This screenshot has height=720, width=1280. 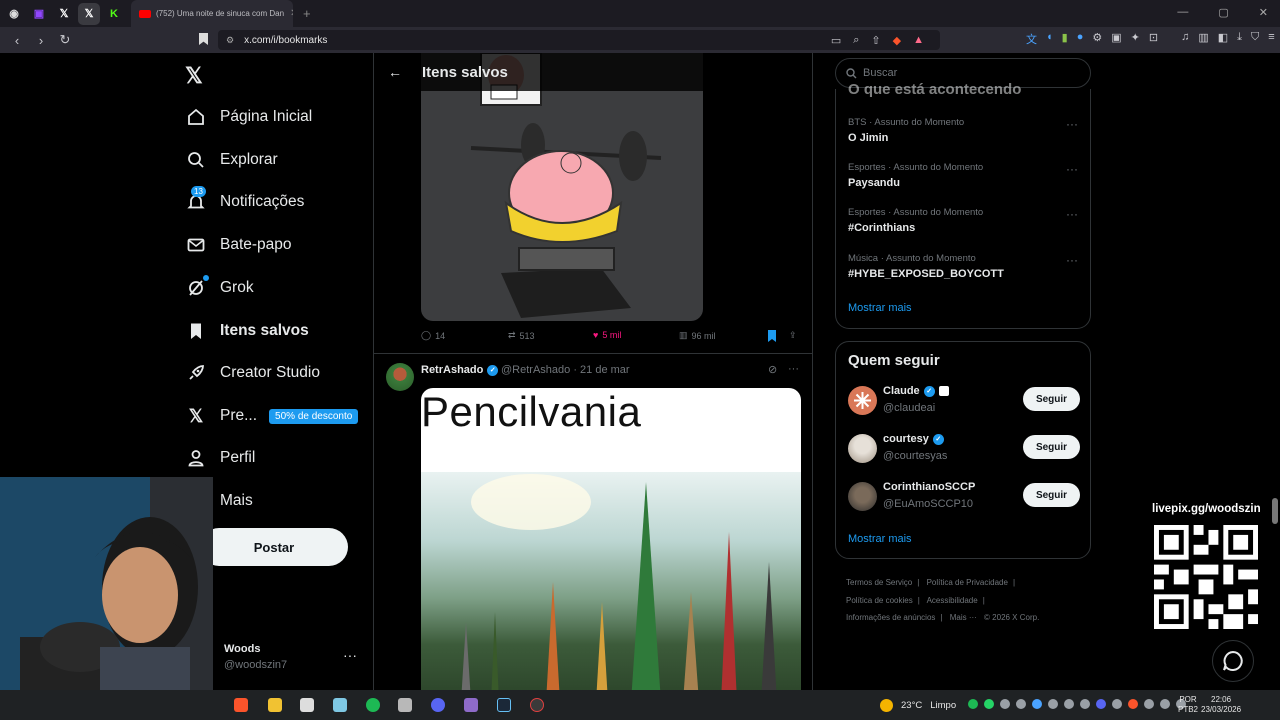 I want to click on firefox-tab-icon: ◉, so click(x=14, y=14).